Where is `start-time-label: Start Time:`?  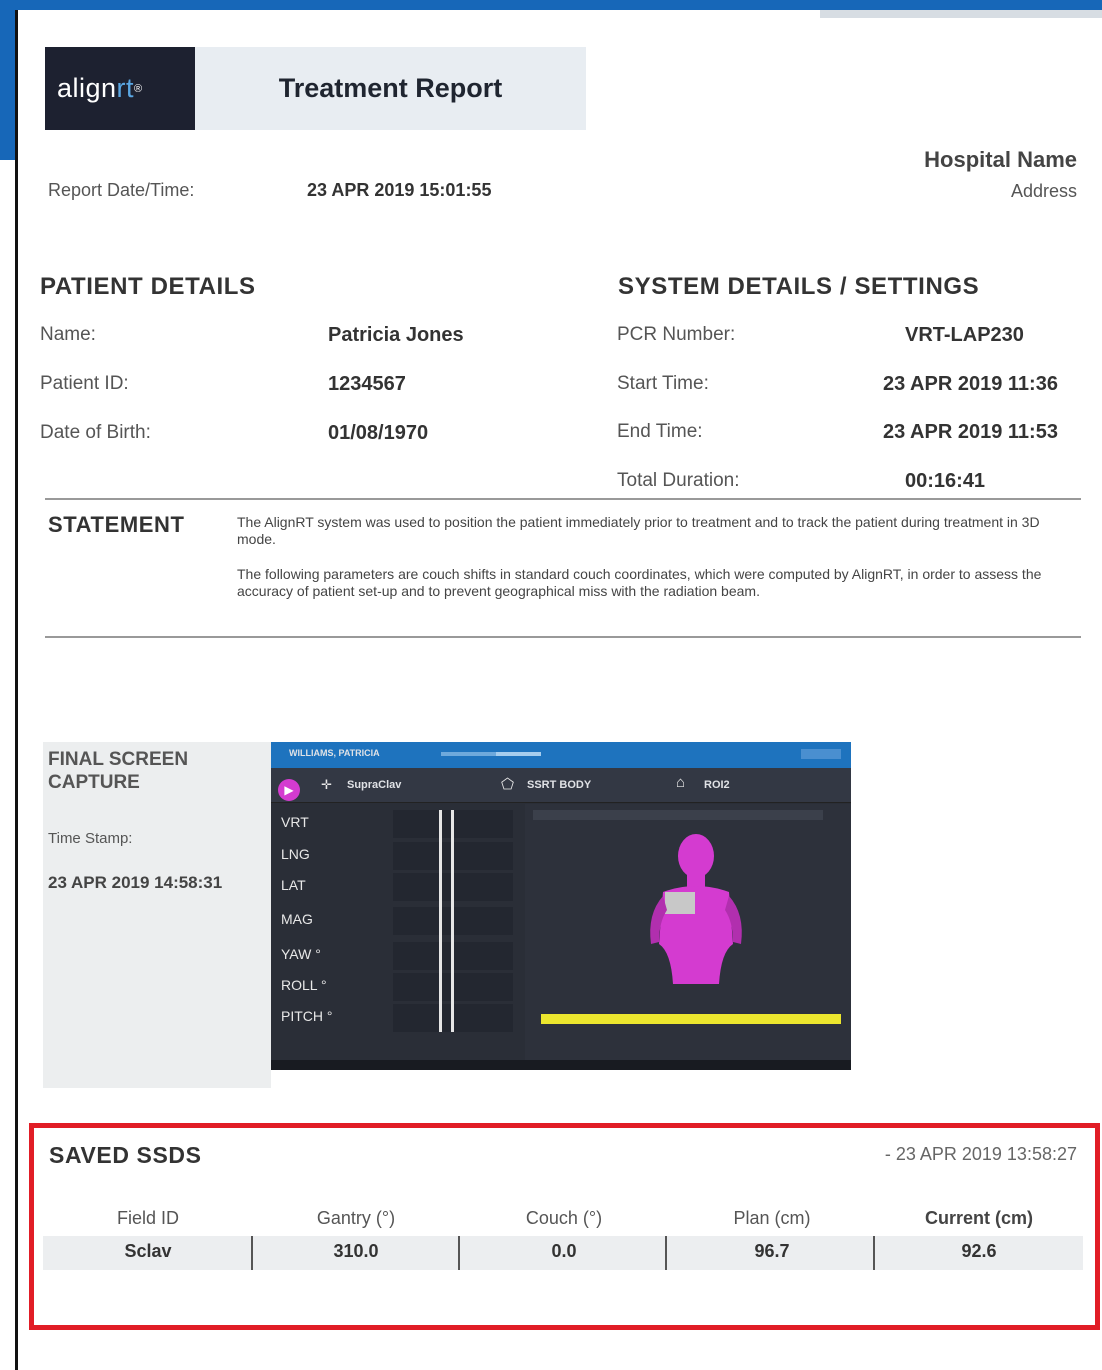 start-time-label: Start Time: is located at coordinates (663, 383).